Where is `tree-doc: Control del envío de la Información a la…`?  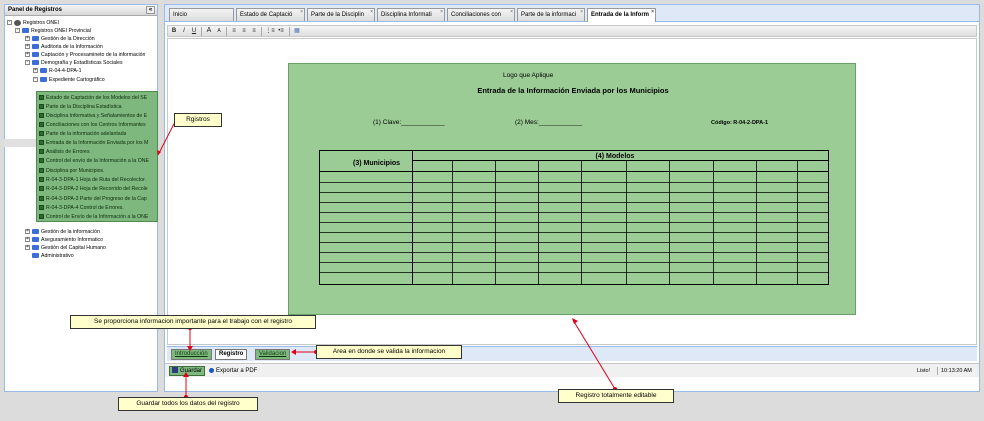
tree-doc: Control del envío de la Información a la… is located at coordinates (94, 161).